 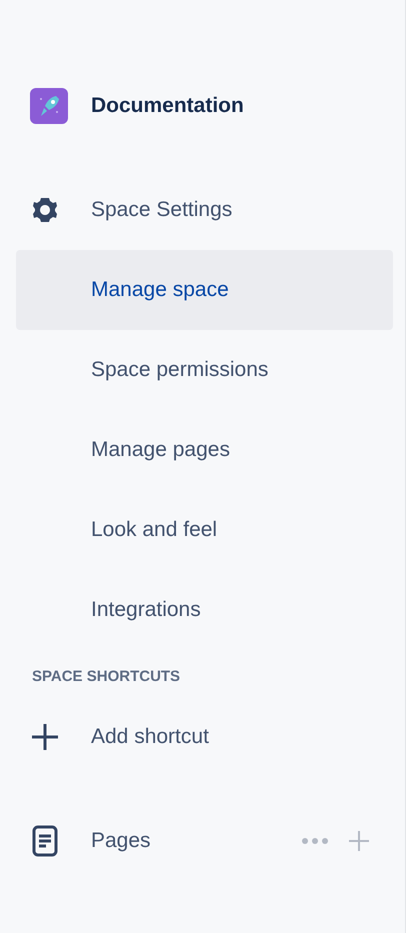 What do you see at coordinates (167, 106) in the screenshot?
I see `space-name: Documentation` at bounding box center [167, 106].